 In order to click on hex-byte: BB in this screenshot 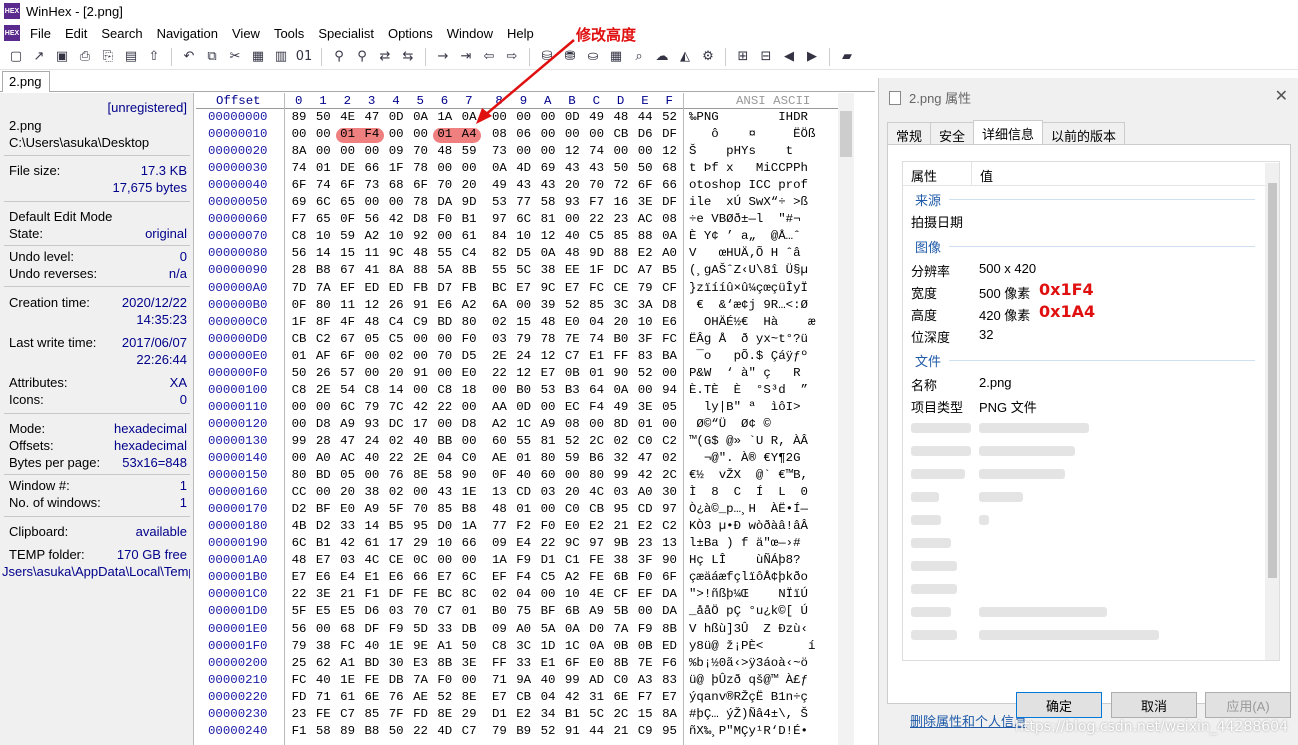, I will do `click(445, 441)`.